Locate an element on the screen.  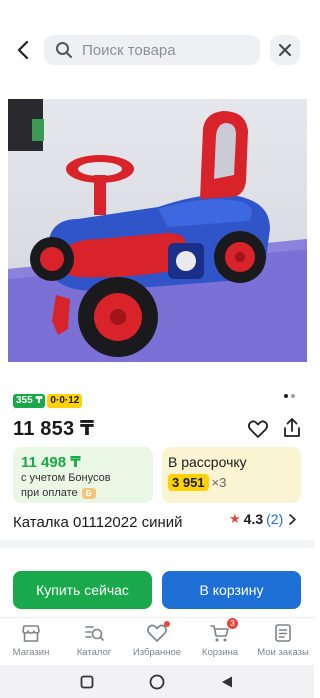
nav-label-cart: Корзина is located at coordinates (220, 652).